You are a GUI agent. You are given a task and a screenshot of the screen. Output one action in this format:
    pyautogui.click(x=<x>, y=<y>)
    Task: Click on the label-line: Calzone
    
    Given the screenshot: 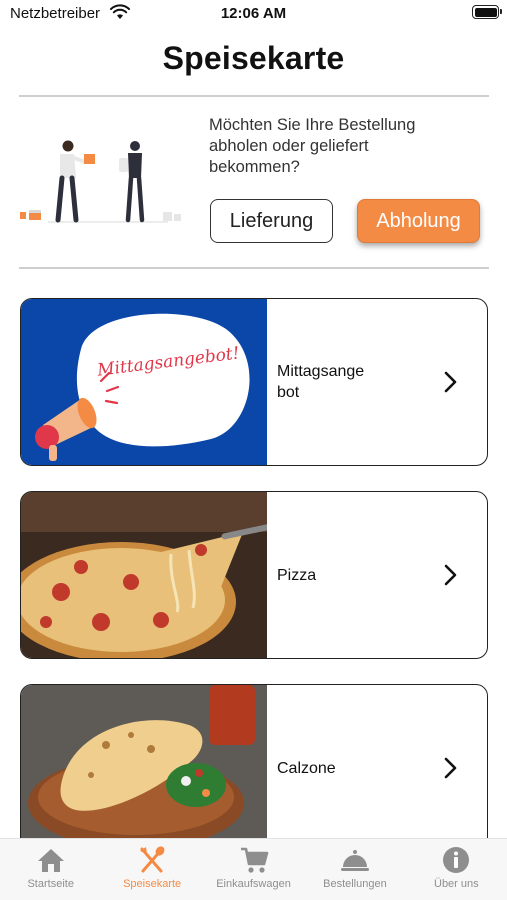 What is the action you would take?
    pyautogui.click(x=306, y=768)
    